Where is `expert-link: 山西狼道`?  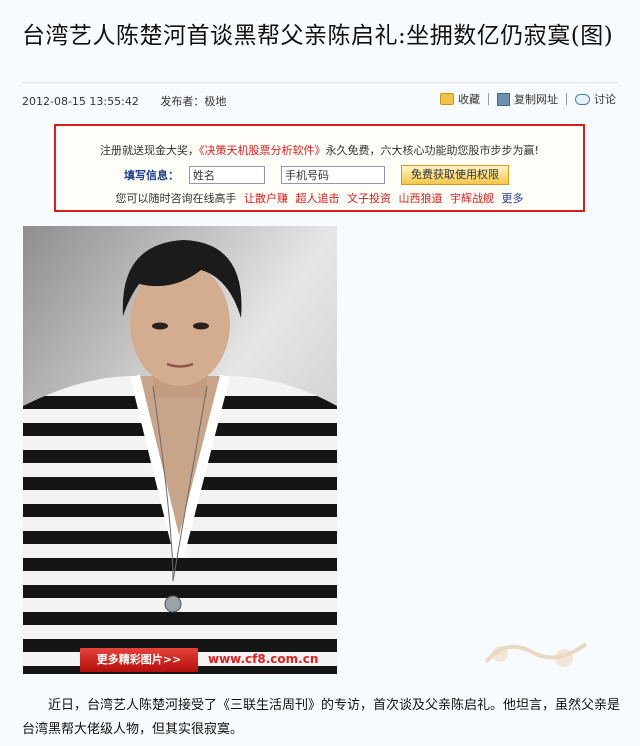
expert-link: 山西狼道 is located at coordinates (421, 198).